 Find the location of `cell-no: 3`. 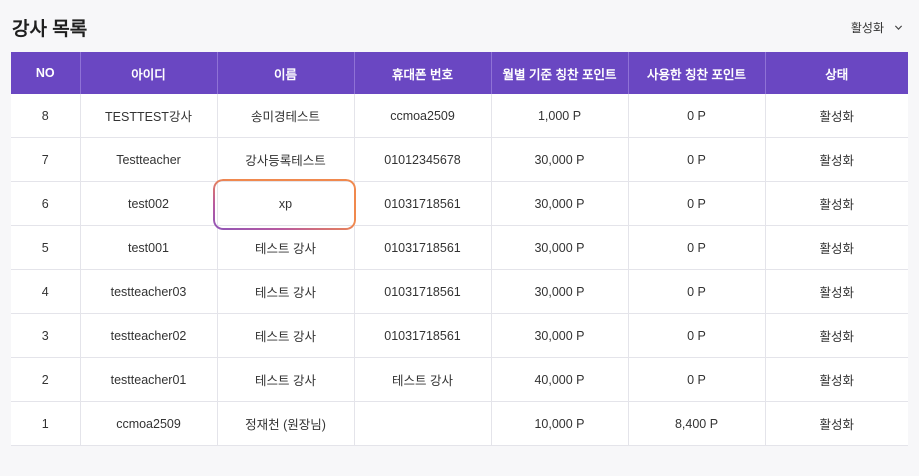

cell-no: 3 is located at coordinates (46, 335).